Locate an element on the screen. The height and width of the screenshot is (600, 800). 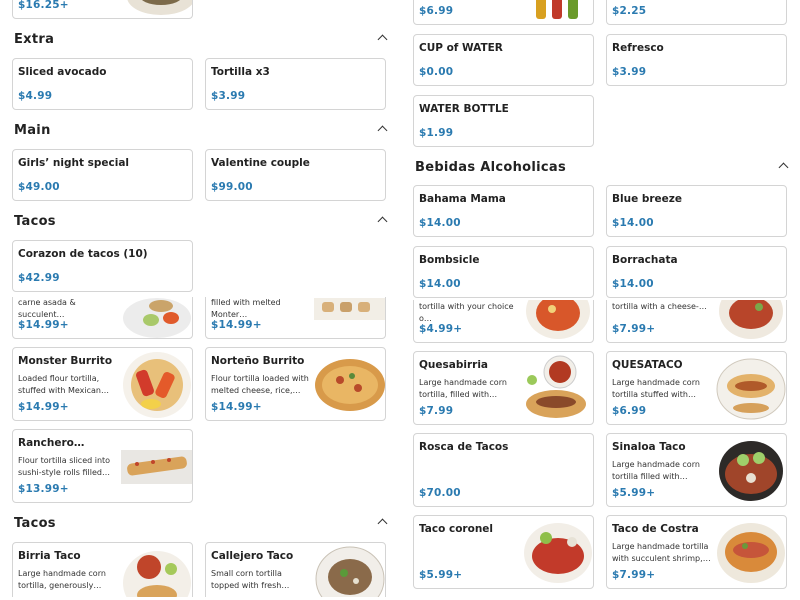
item-price: $16.25+ is located at coordinates (43, 5).